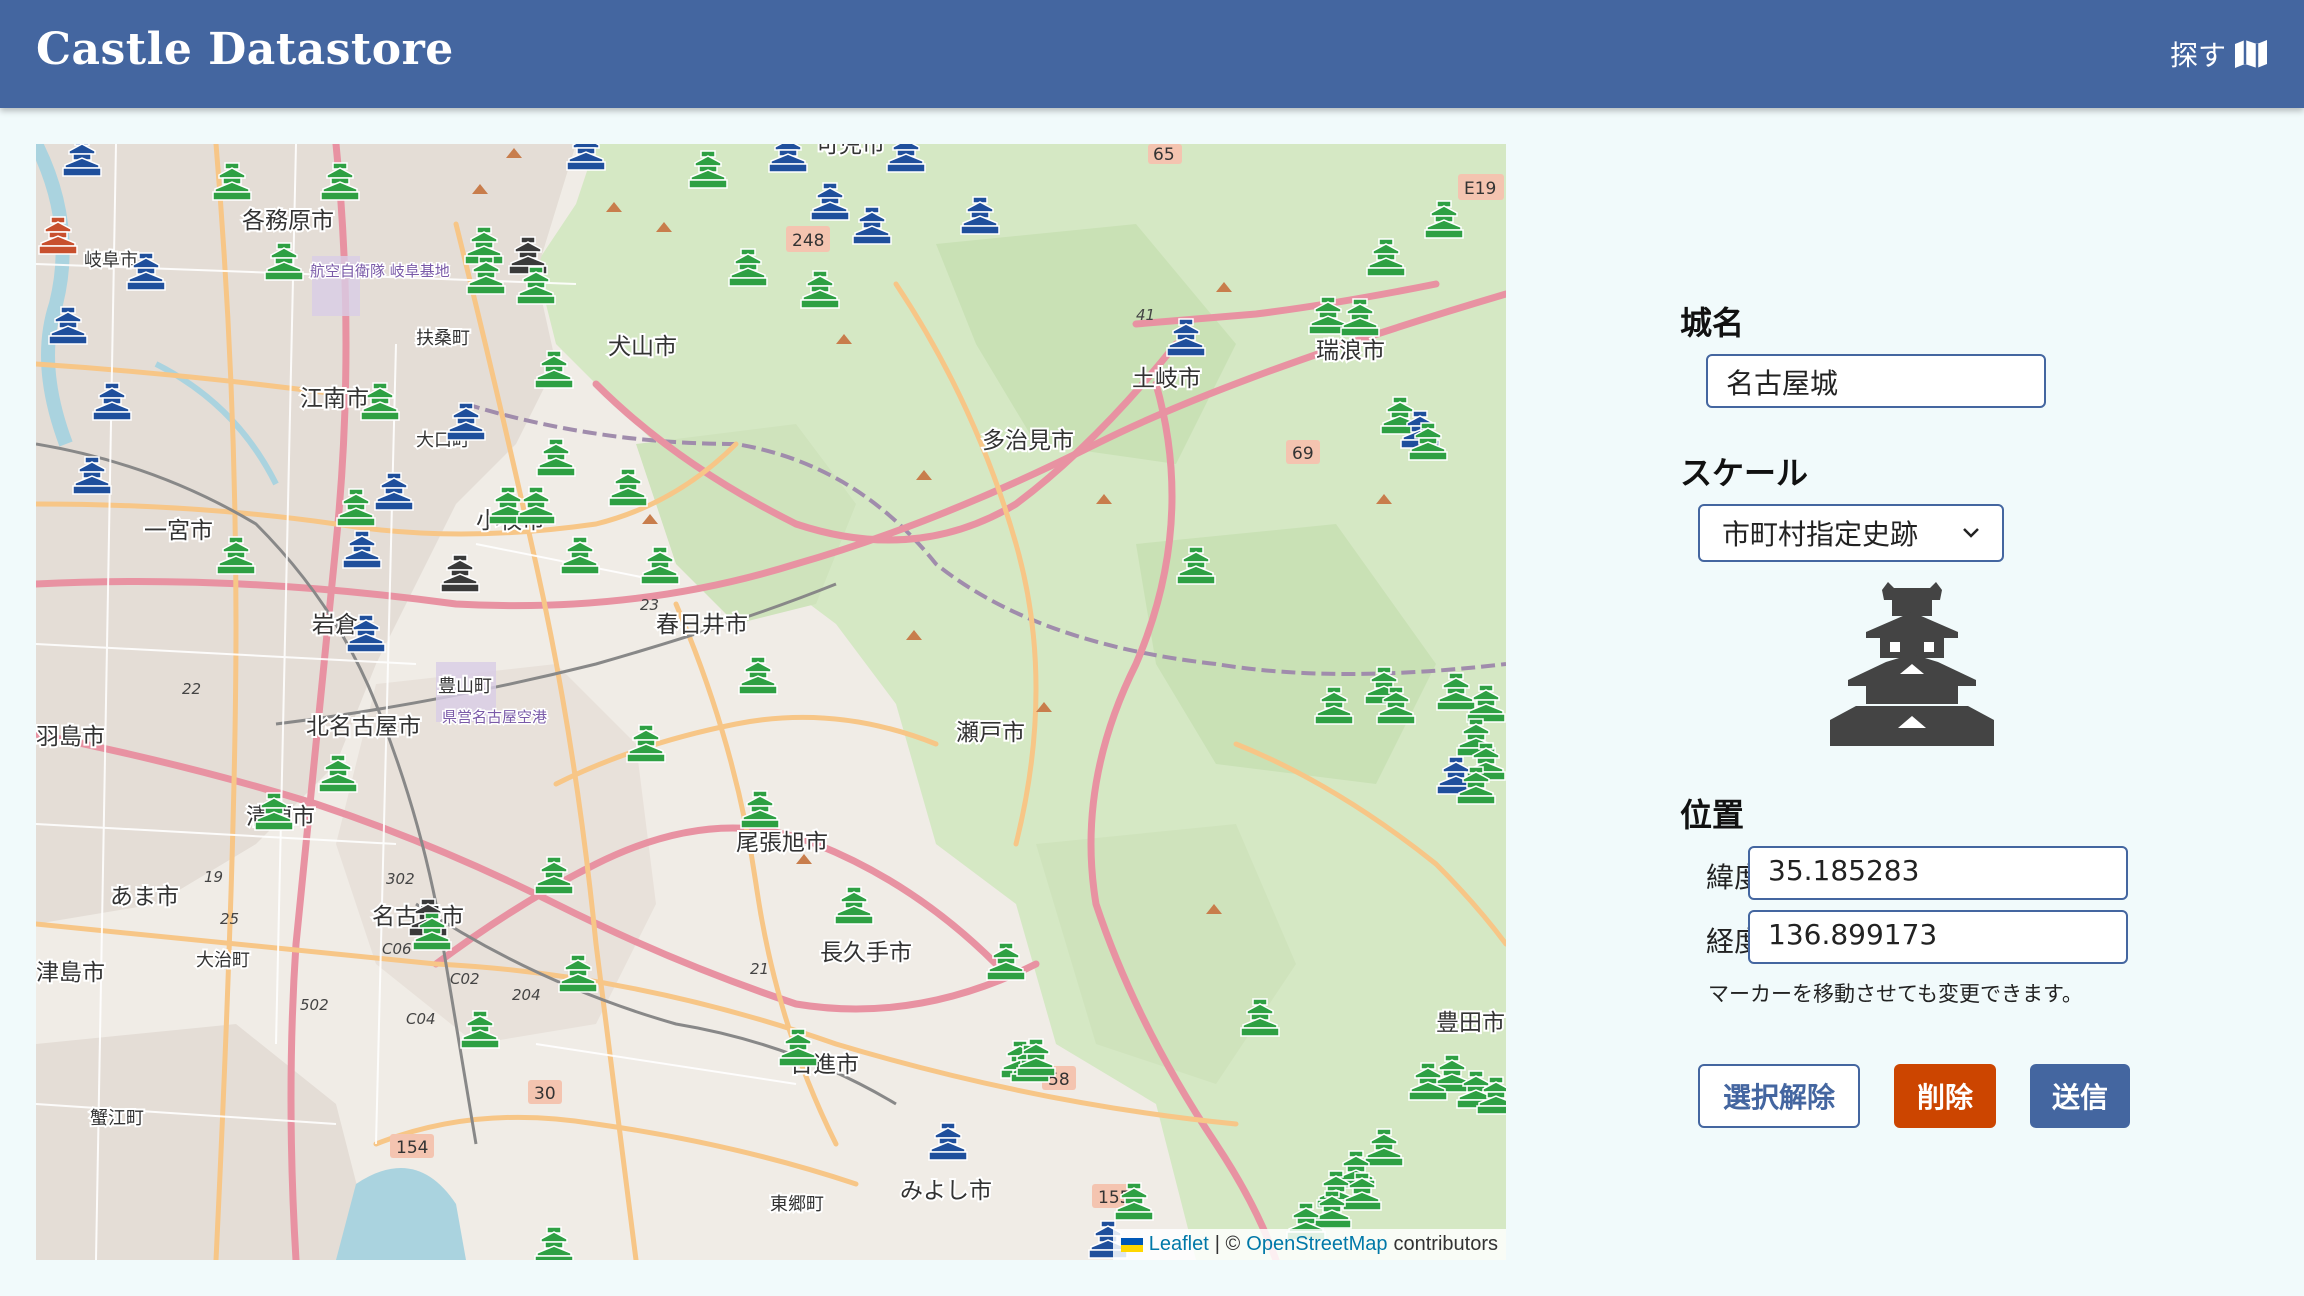 The width and height of the screenshot is (2304, 1296). What do you see at coordinates (1912, 664) in the screenshot?
I see `castle-icon` at bounding box center [1912, 664].